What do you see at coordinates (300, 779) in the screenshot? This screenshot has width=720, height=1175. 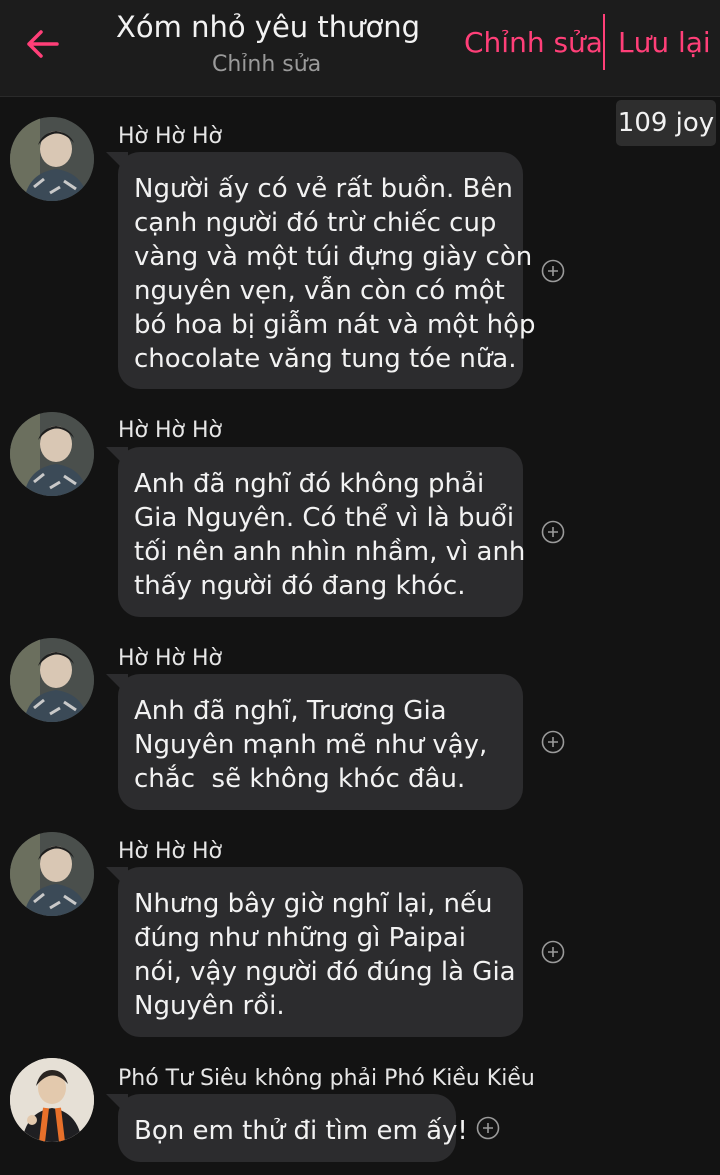 I see `message-line: chắc sẽ không khóc đâu.` at bounding box center [300, 779].